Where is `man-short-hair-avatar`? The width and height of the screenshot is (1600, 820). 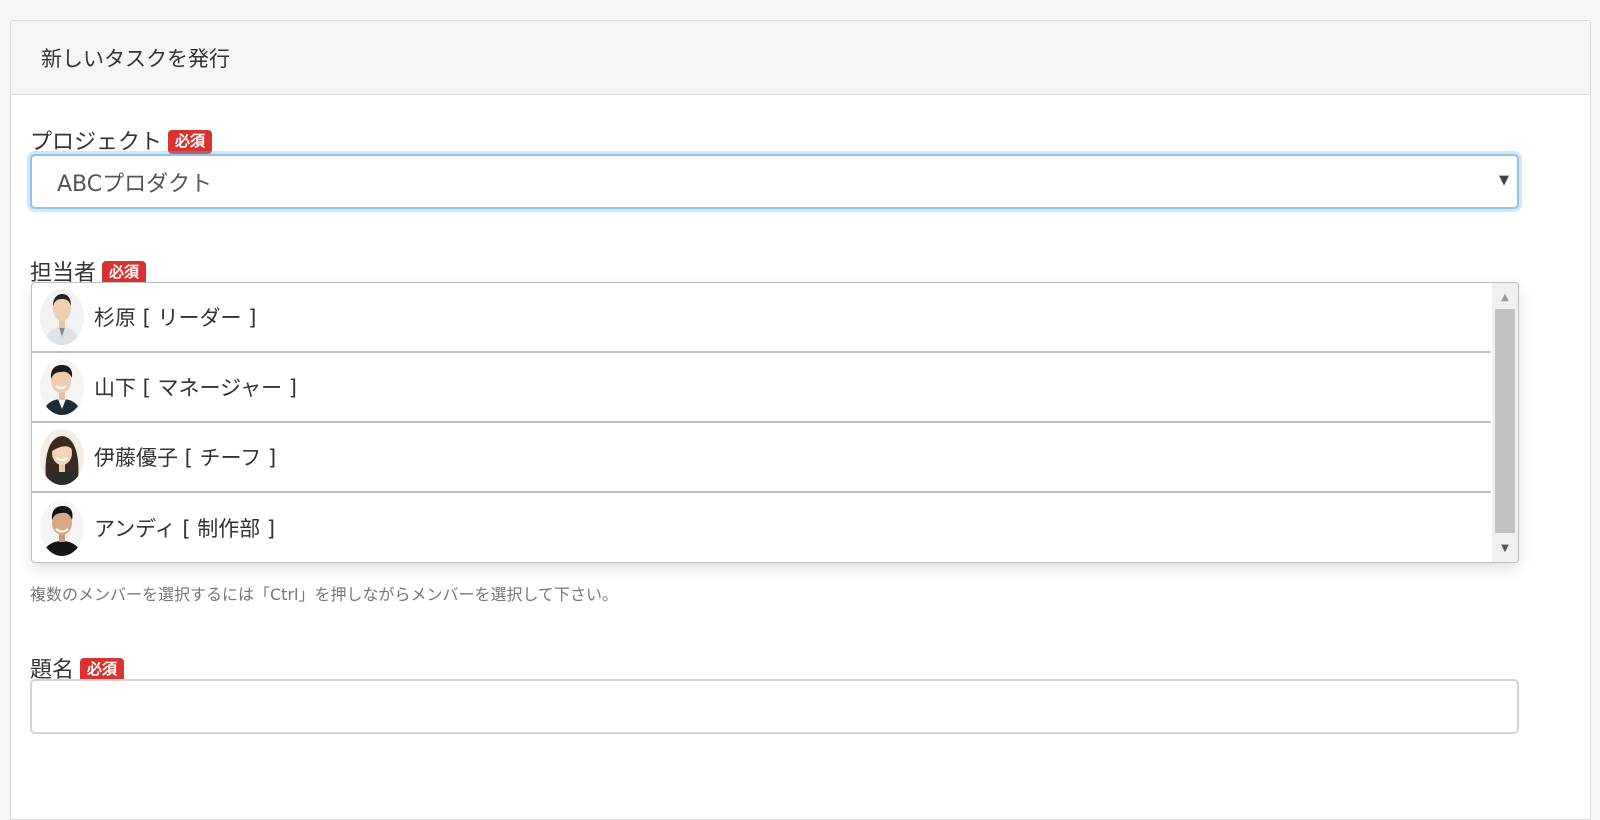
man-short-hair-avatar is located at coordinates (62, 317).